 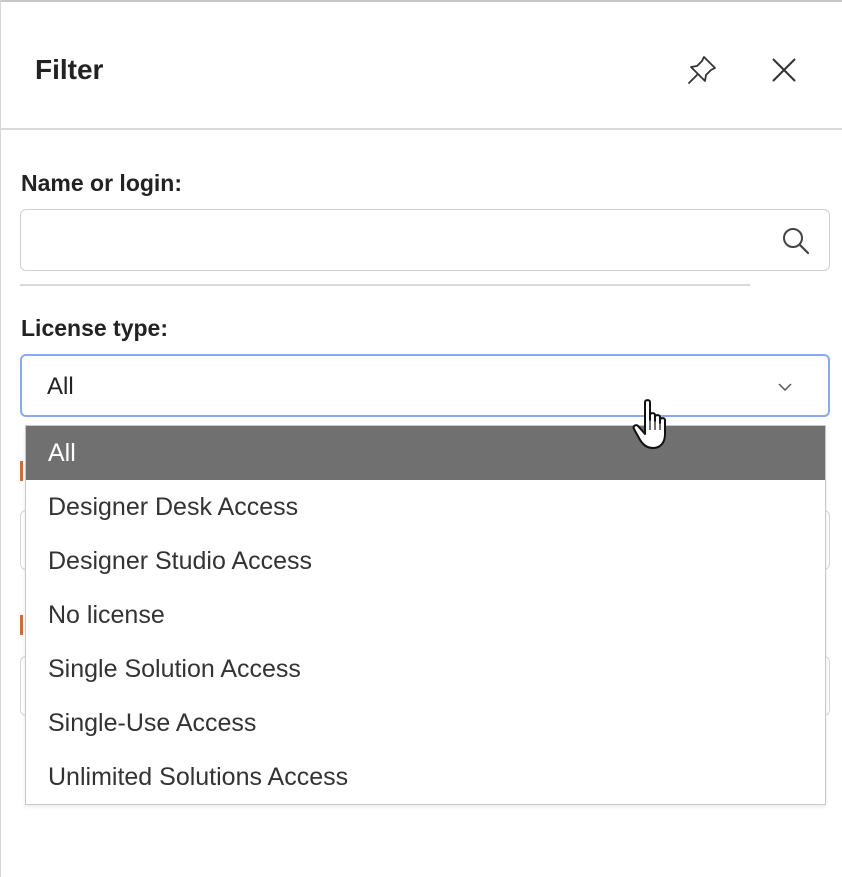 What do you see at coordinates (69, 69) in the screenshot?
I see `panel-title: Filter` at bounding box center [69, 69].